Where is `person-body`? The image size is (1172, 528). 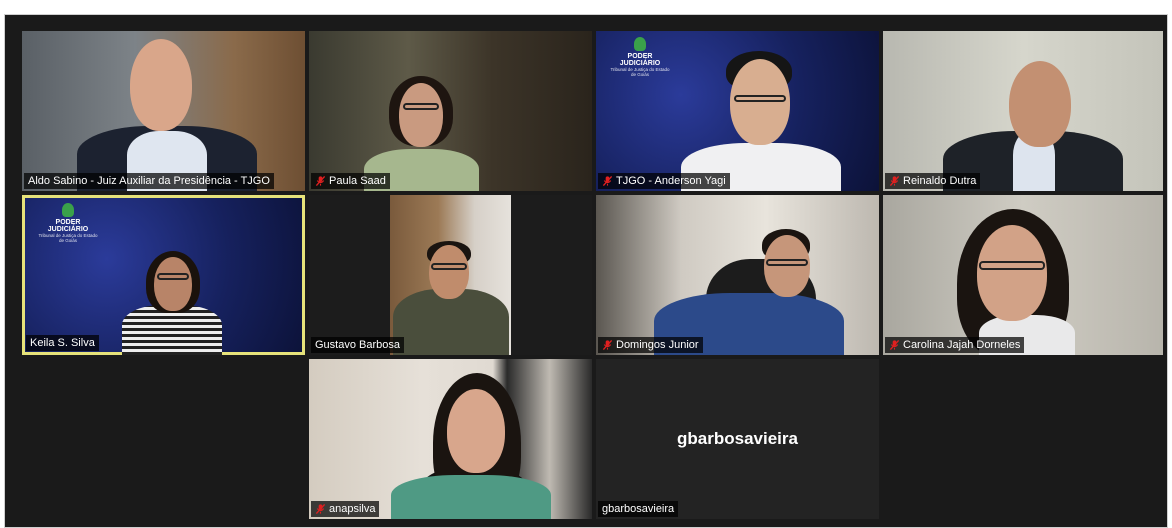
person-body is located at coordinates (471, 497).